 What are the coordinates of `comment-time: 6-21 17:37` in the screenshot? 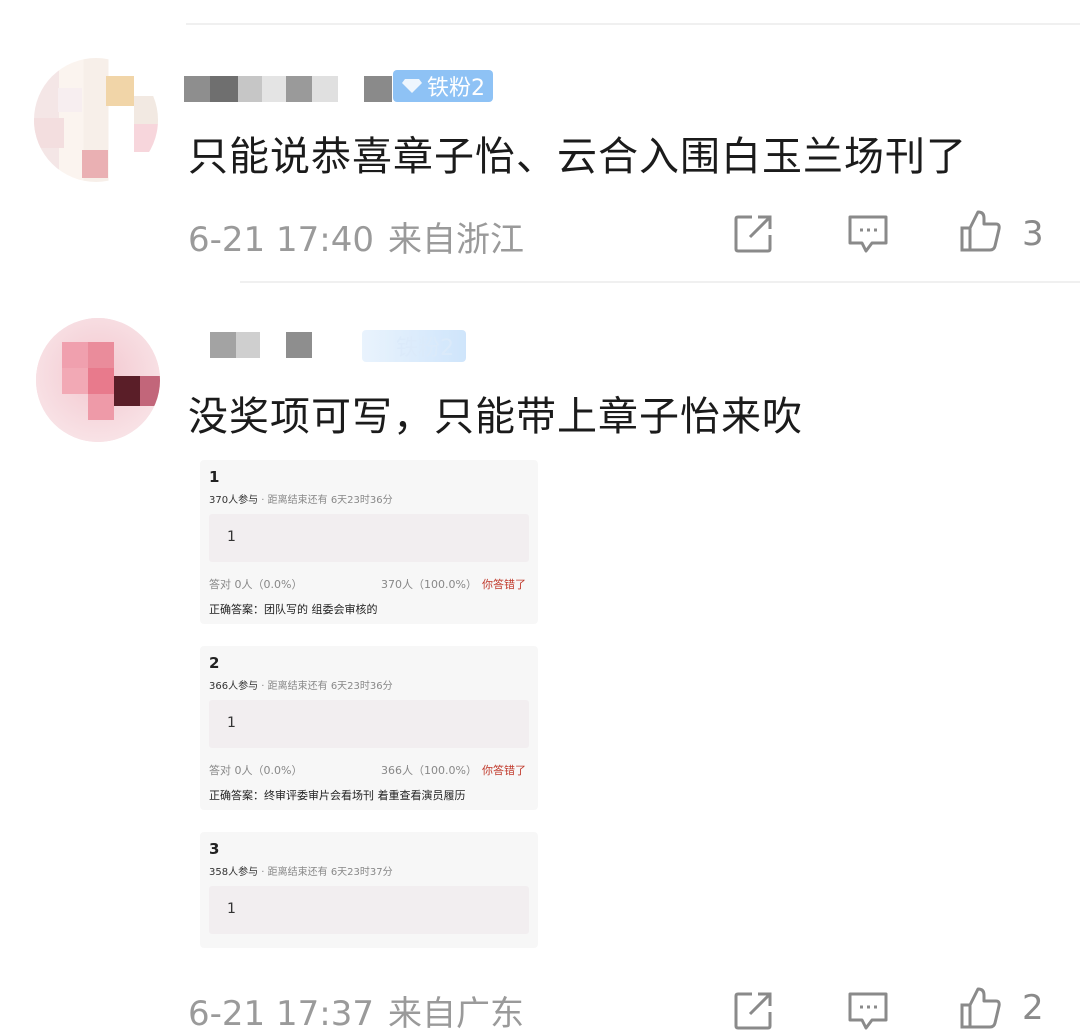 It's located at (281, 1014).